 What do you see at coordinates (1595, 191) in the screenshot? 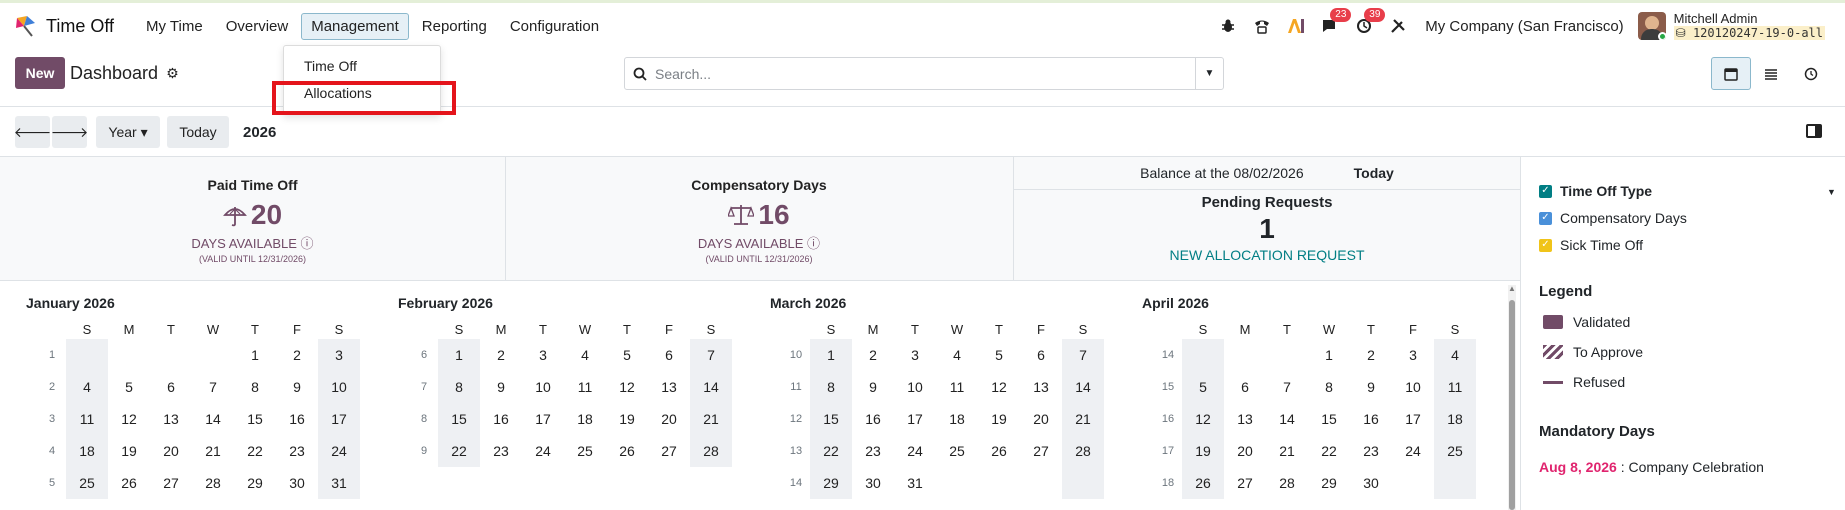
I see `filter-time-off-type: ✓ Time Off Type` at bounding box center [1595, 191].